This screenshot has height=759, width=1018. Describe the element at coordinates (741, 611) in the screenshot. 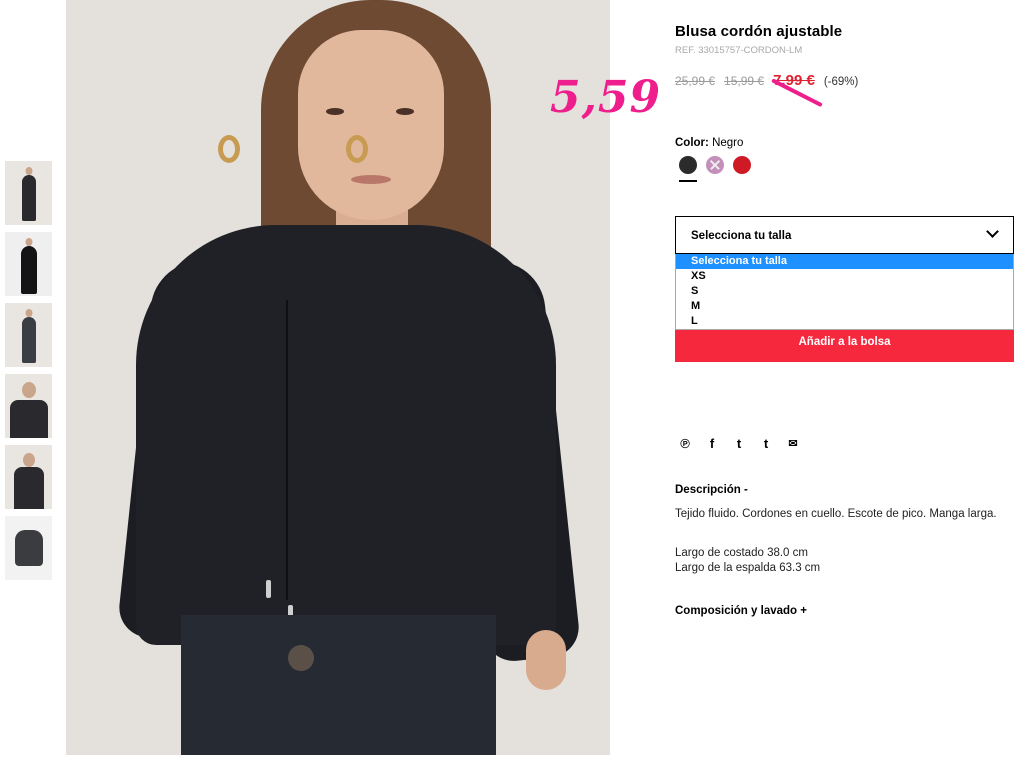

I see `composition-heading: Composición y lavado +` at that location.